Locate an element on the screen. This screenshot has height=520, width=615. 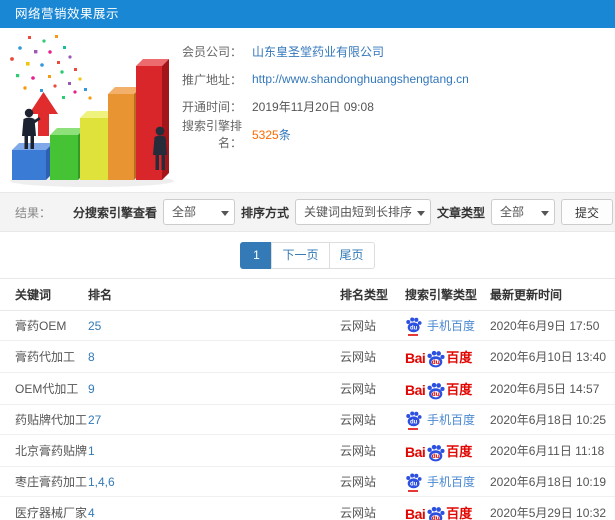
table-row: 药贴牌代加工 27 云网站 du 手机百度 2020年6月18日 10:25 is located at coordinates (307, 419).